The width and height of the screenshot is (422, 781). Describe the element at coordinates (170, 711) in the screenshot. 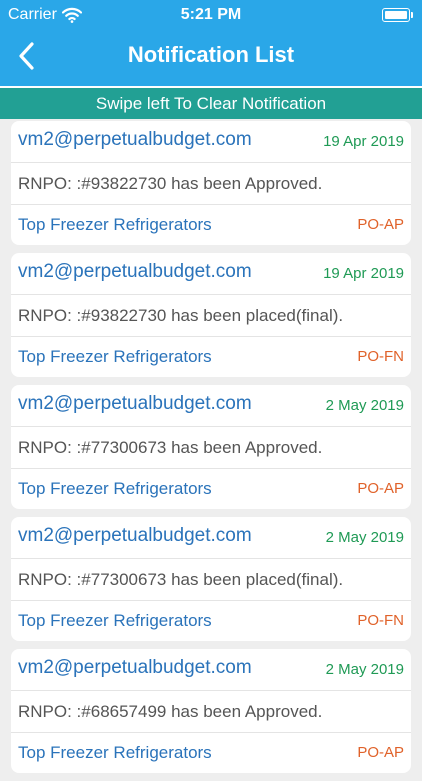

I see `notification-message: RNPO: :#68657499 has been Approved.` at that location.